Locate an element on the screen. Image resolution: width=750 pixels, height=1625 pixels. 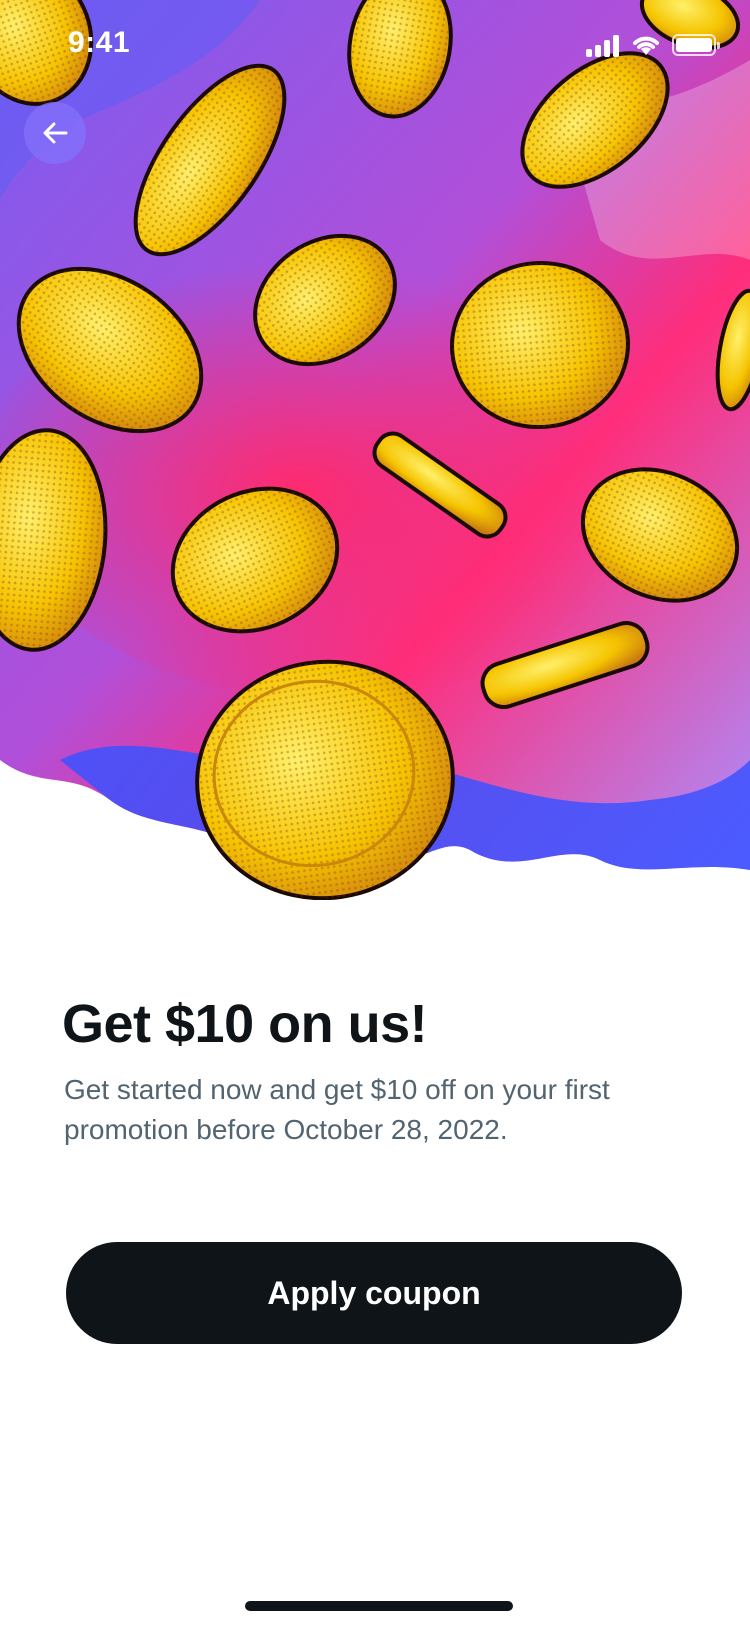
home-indicator is located at coordinates (379, 1606).